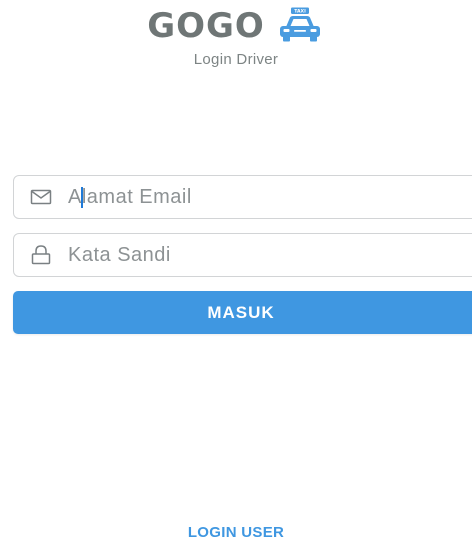 Image resolution: width=472 pixels, height=541 pixels. I want to click on lock-icon, so click(41, 255).